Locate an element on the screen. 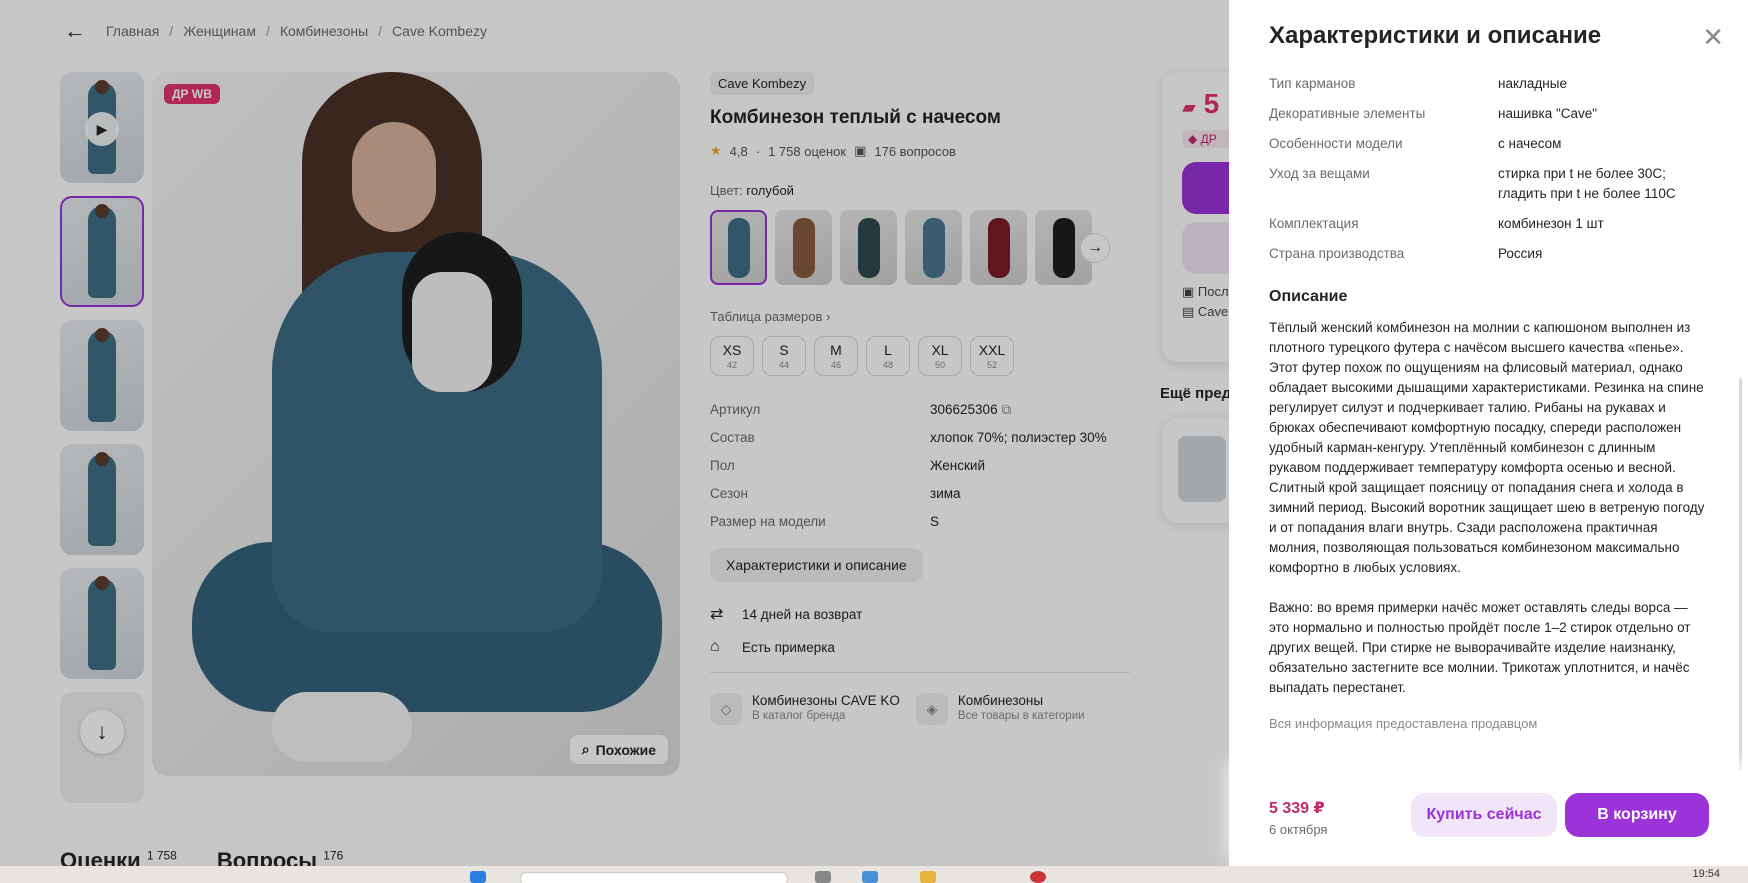 The height and width of the screenshot is (883, 1748). characteristic-key: Декоративные элементы is located at coordinates (1383, 114).